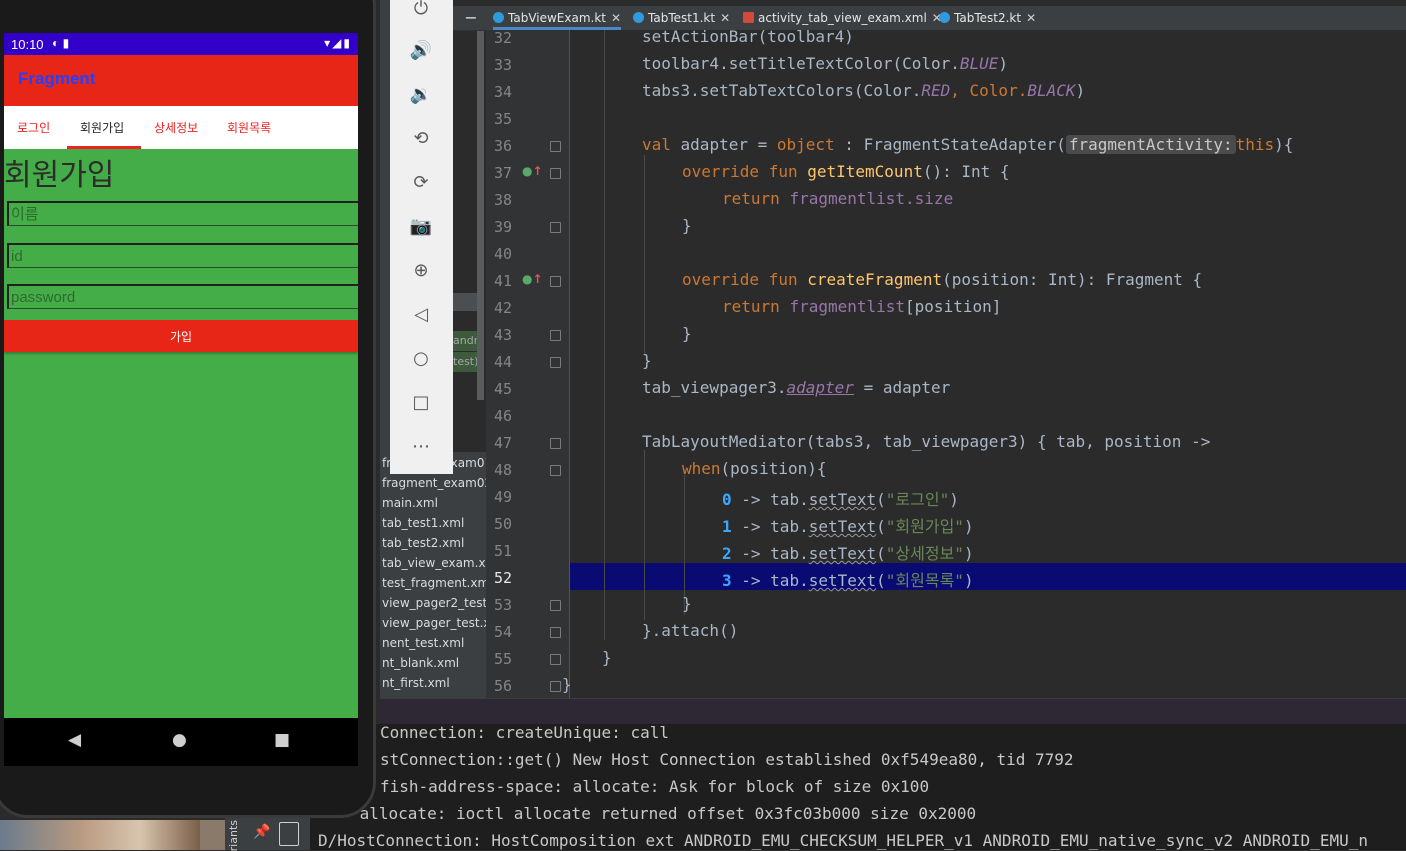 The height and width of the screenshot is (851, 1406). Describe the element at coordinates (261, 832) in the screenshot. I see `pin-icon: 📌` at that location.